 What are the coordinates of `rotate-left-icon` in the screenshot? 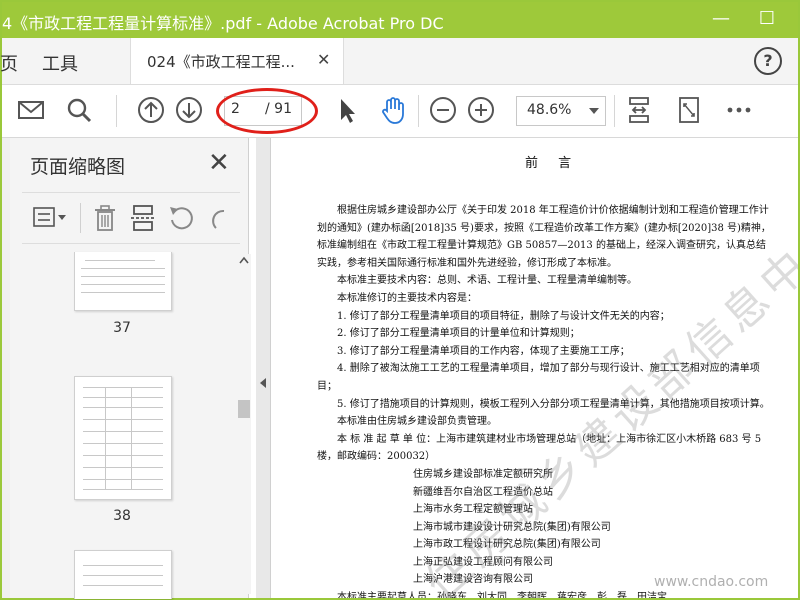 It's located at (181, 218).